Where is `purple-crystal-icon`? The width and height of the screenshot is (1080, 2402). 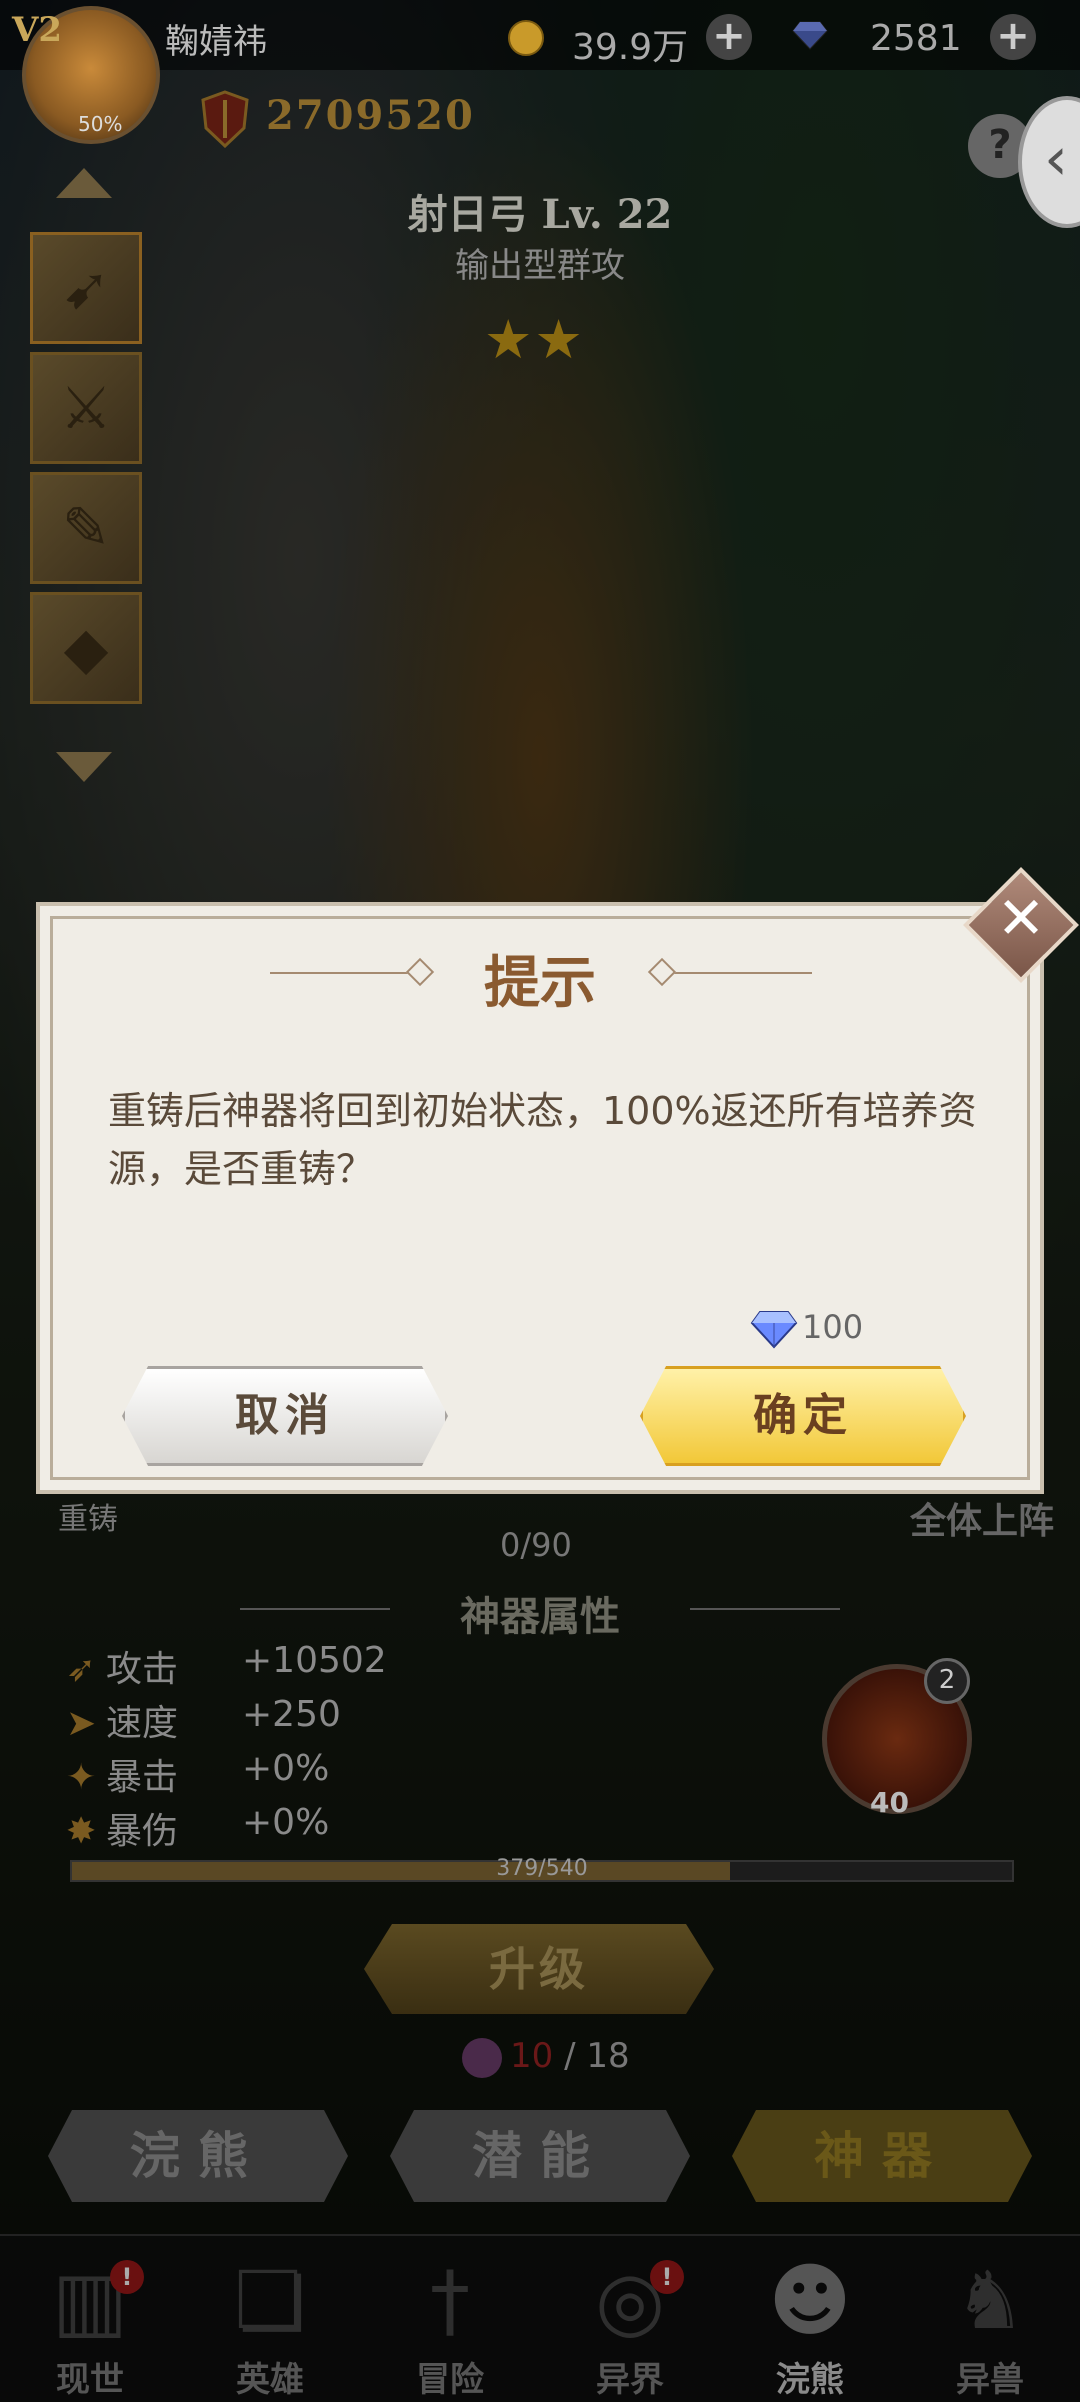
purple-crystal-icon is located at coordinates (482, 2057).